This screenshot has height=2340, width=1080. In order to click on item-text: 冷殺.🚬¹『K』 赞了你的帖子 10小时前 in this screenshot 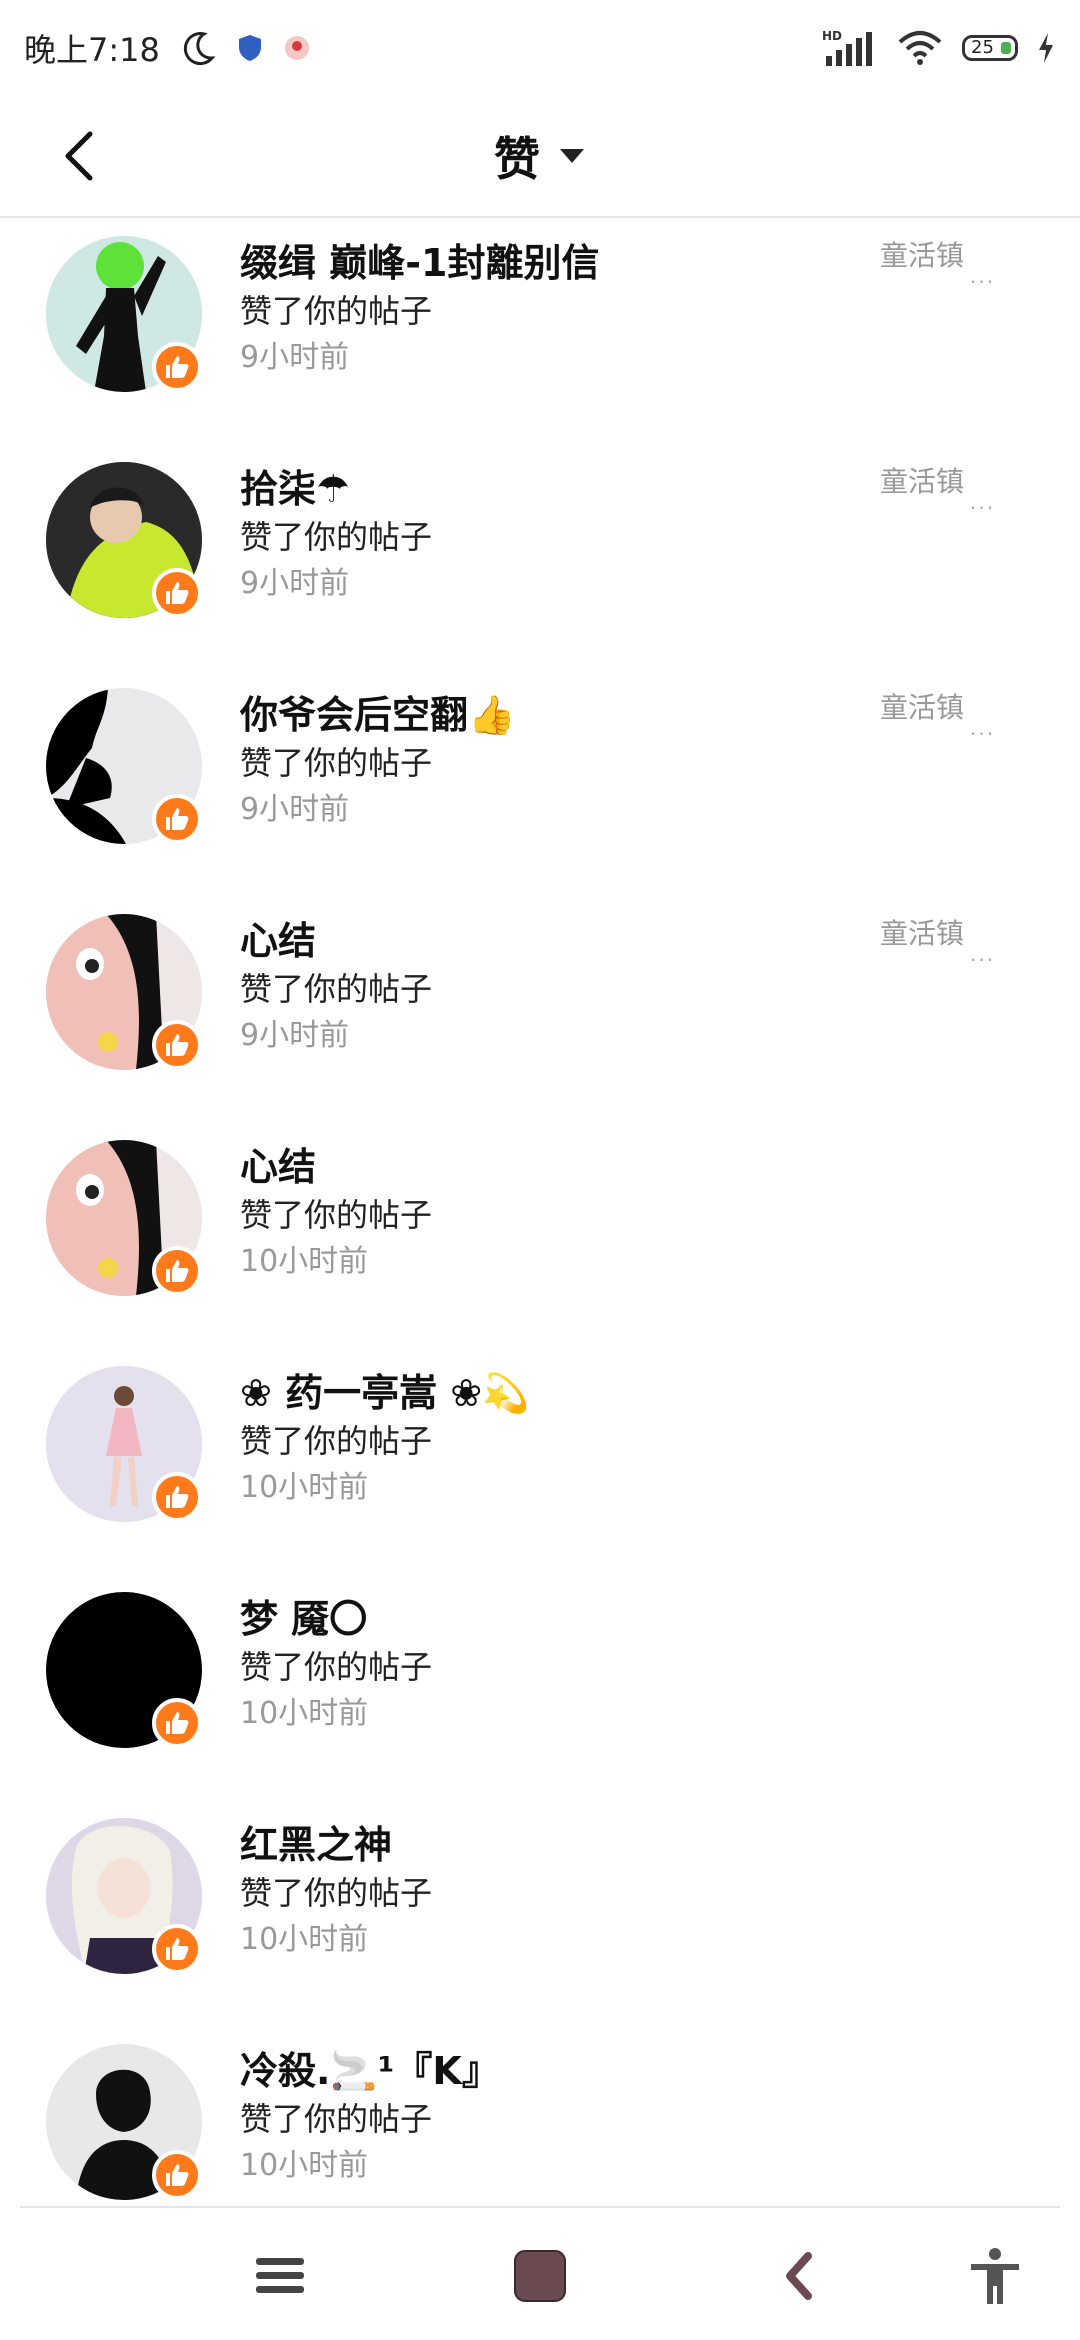, I will do `click(540, 2118)`.